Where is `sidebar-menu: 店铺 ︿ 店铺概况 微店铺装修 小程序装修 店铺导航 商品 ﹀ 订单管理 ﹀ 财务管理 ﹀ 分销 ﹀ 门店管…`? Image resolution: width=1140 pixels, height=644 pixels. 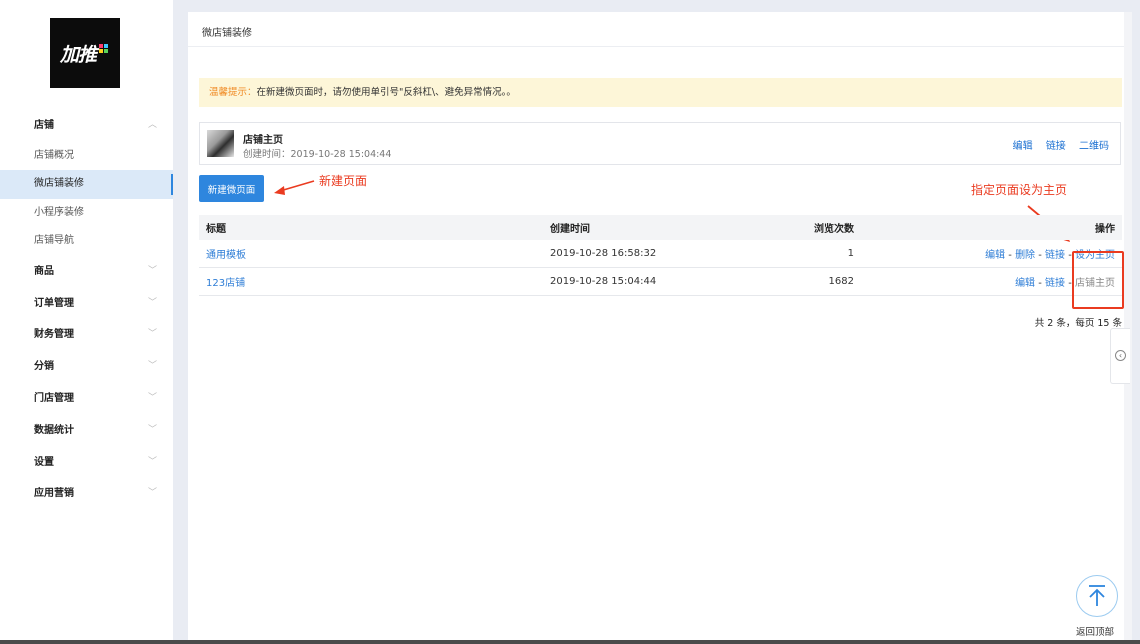
sidebar-menu: 店铺 ︿ 店铺概况 微店铺装修 小程序装修 店铺导航 商品 ﹀ 订单管理 ﹀ 财务管理 ﹀ 分销 ﹀ 门店管… is located at coordinates (86, 310).